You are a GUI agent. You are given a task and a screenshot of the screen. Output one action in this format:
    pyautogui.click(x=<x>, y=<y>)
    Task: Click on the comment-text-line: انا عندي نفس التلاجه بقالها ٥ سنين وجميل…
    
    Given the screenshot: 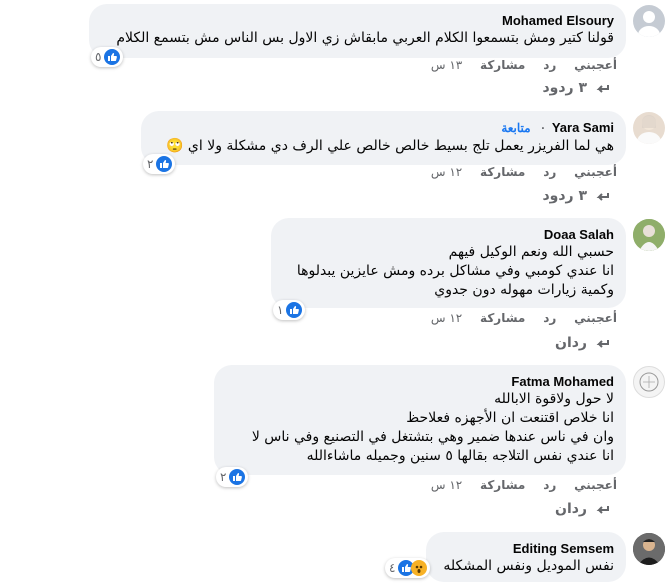 What is the action you would take?
    pyautogui.click(x=460, y=456)
    